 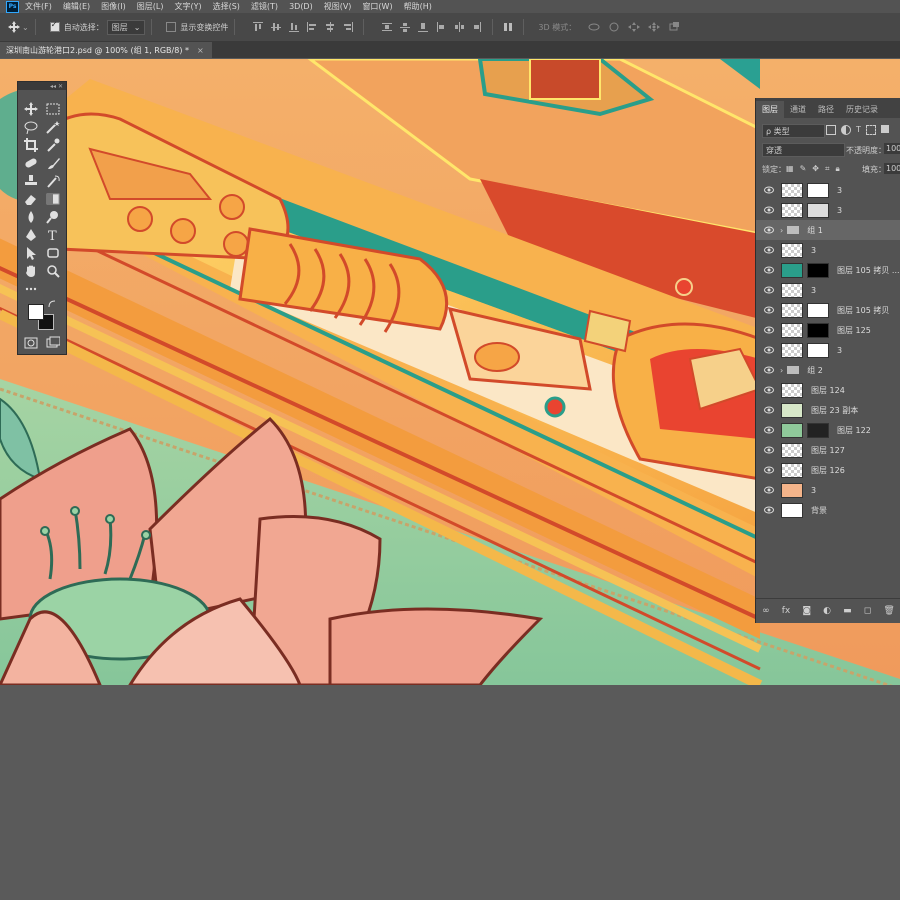 I want to click on move-tool-icon, so click(x=31, y=109).